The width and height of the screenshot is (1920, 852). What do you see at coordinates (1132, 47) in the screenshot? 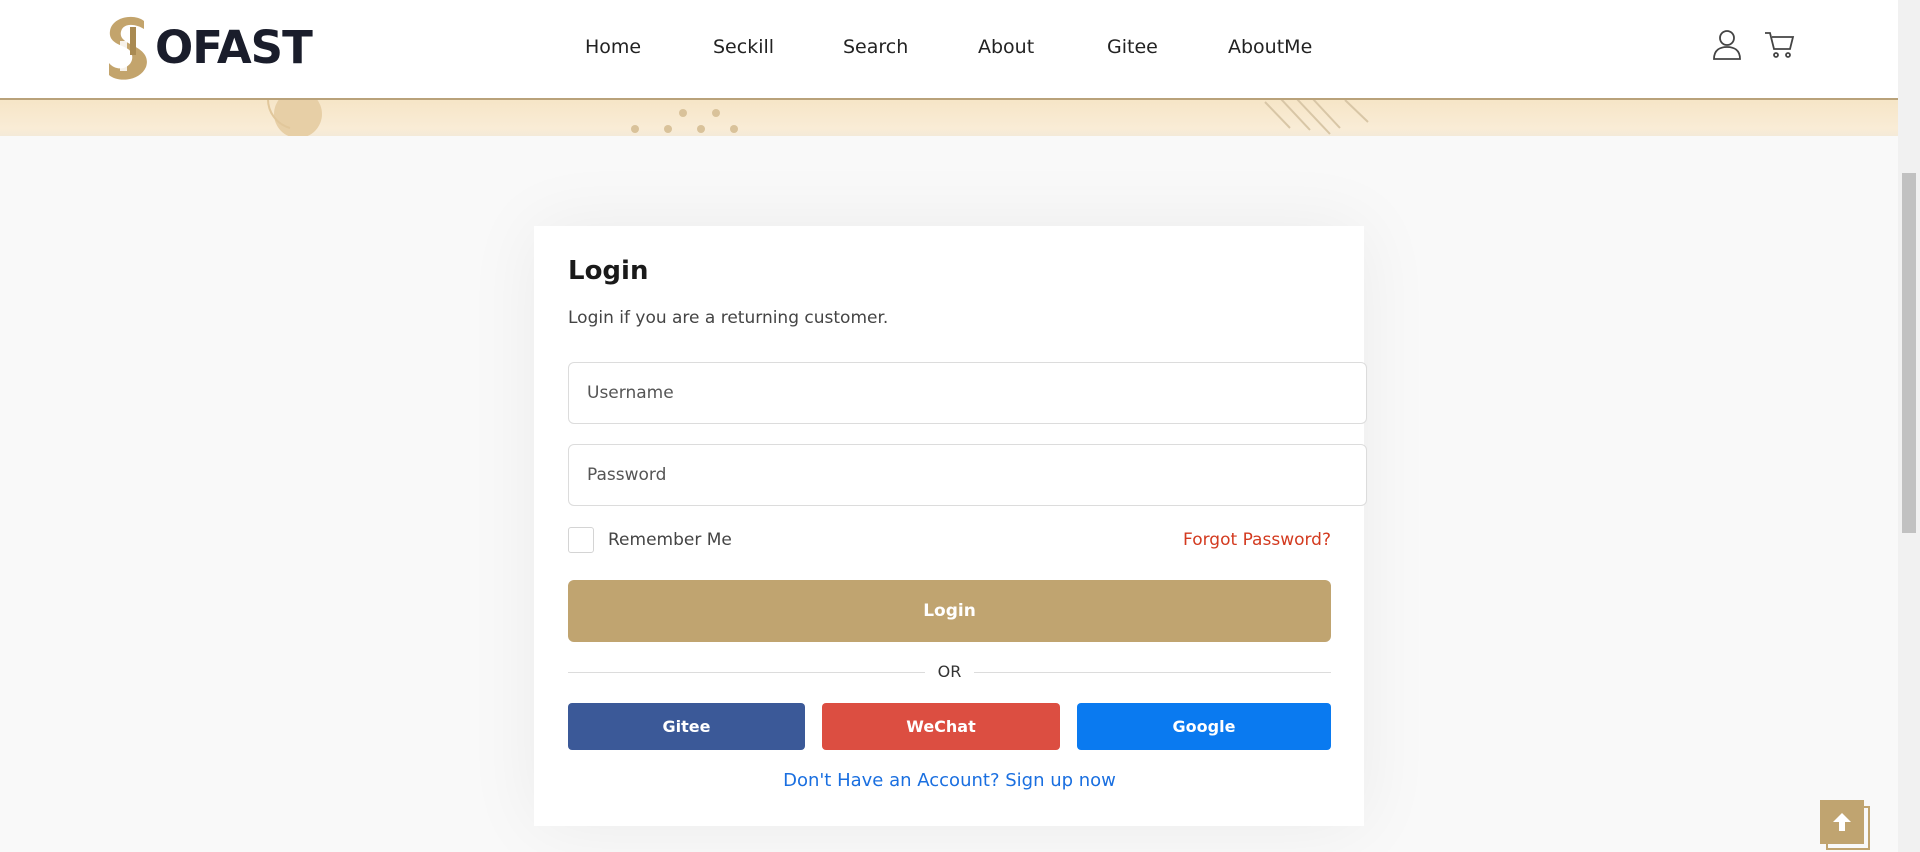
I see `nav-item-gitee: Gitee` at bounding box center [1132, 47].